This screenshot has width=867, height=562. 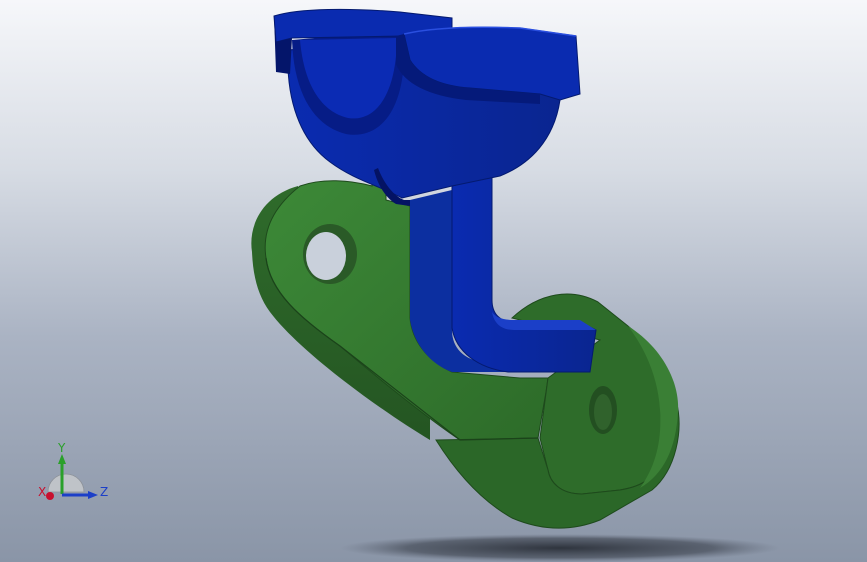 What do you see at coordinates (603, 412) in the screenshot?
I see `bracket-hole-right-through` at bounding box center [603, 412].